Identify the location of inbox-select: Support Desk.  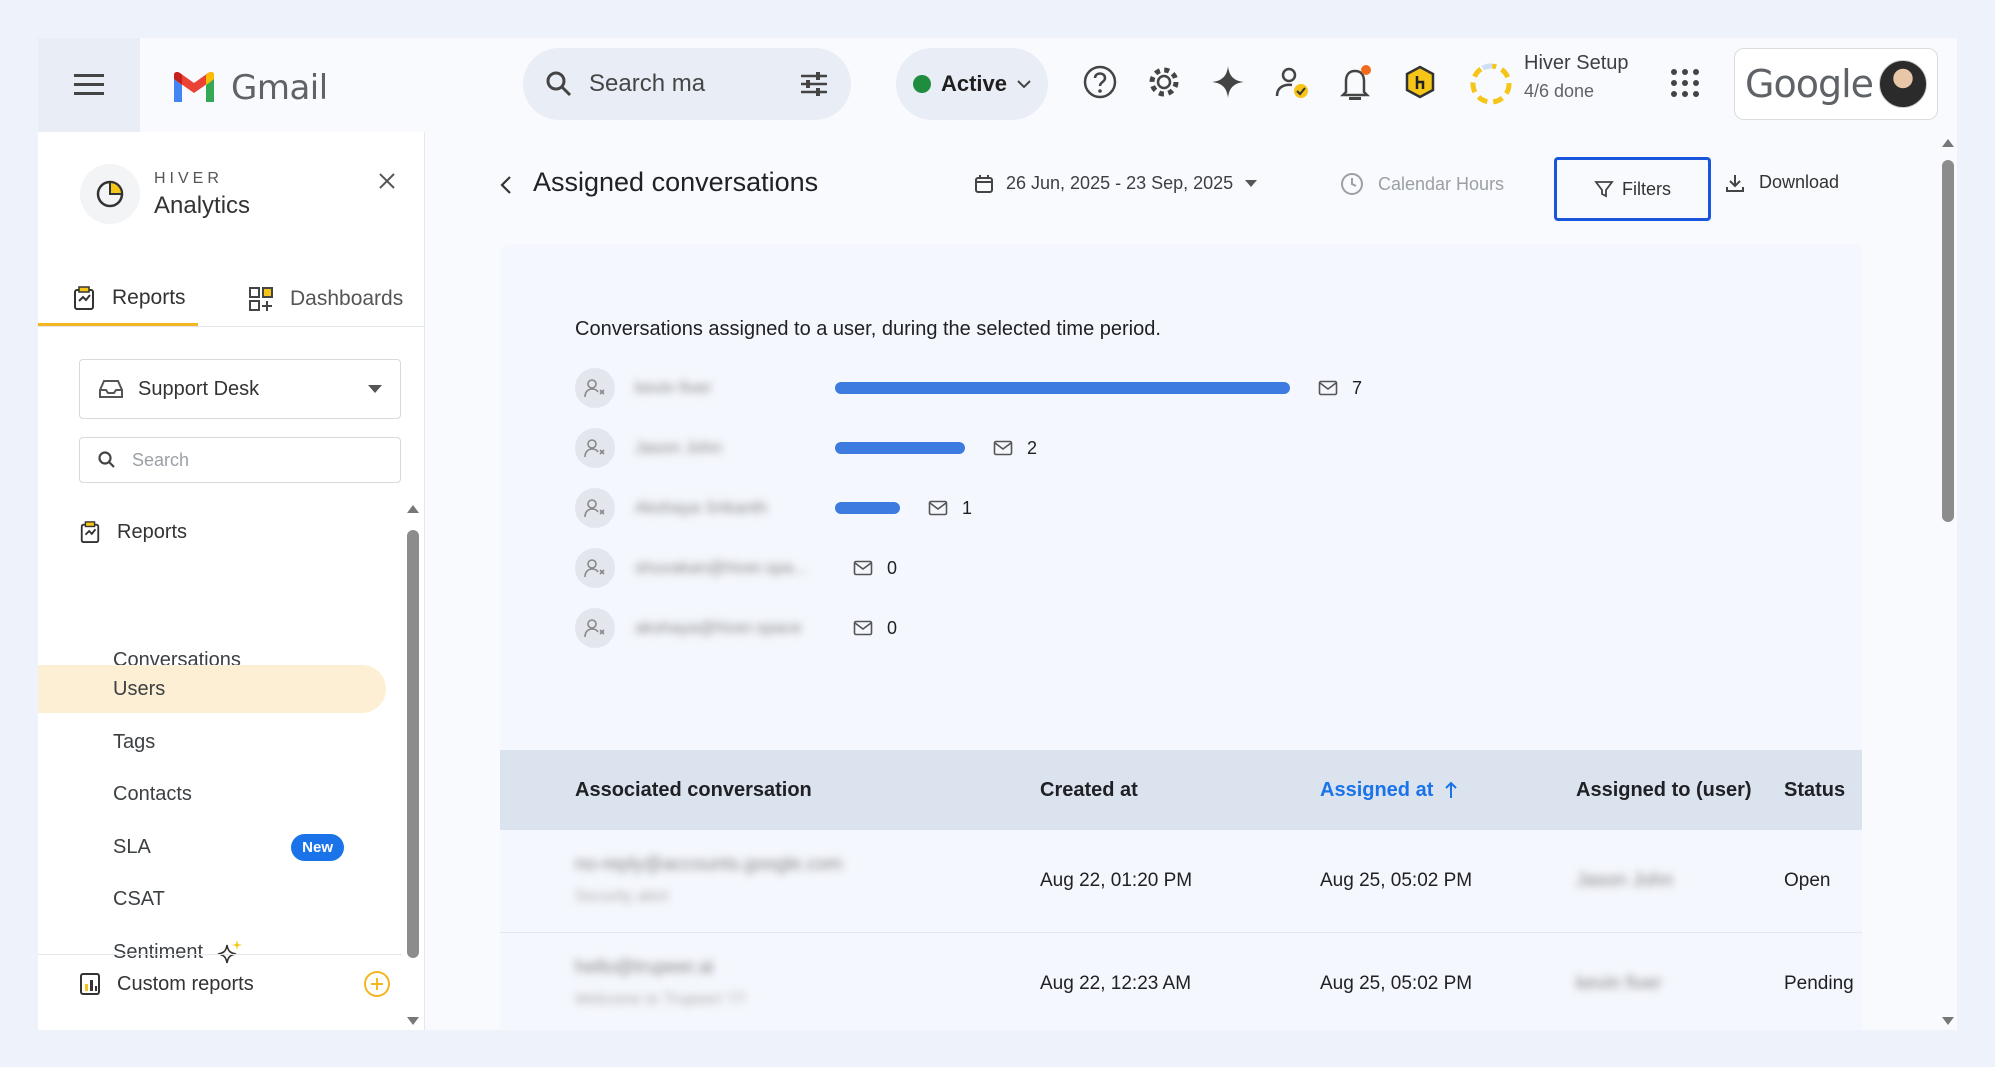
(240, 389).